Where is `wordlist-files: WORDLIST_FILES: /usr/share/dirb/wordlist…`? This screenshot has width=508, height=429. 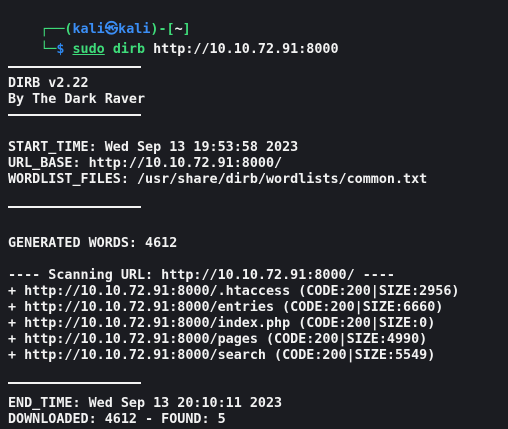 wordlist-files: WORDLIST_FILES: /usr/share/dirb/wordlist… is located at coordinates (218, 179).